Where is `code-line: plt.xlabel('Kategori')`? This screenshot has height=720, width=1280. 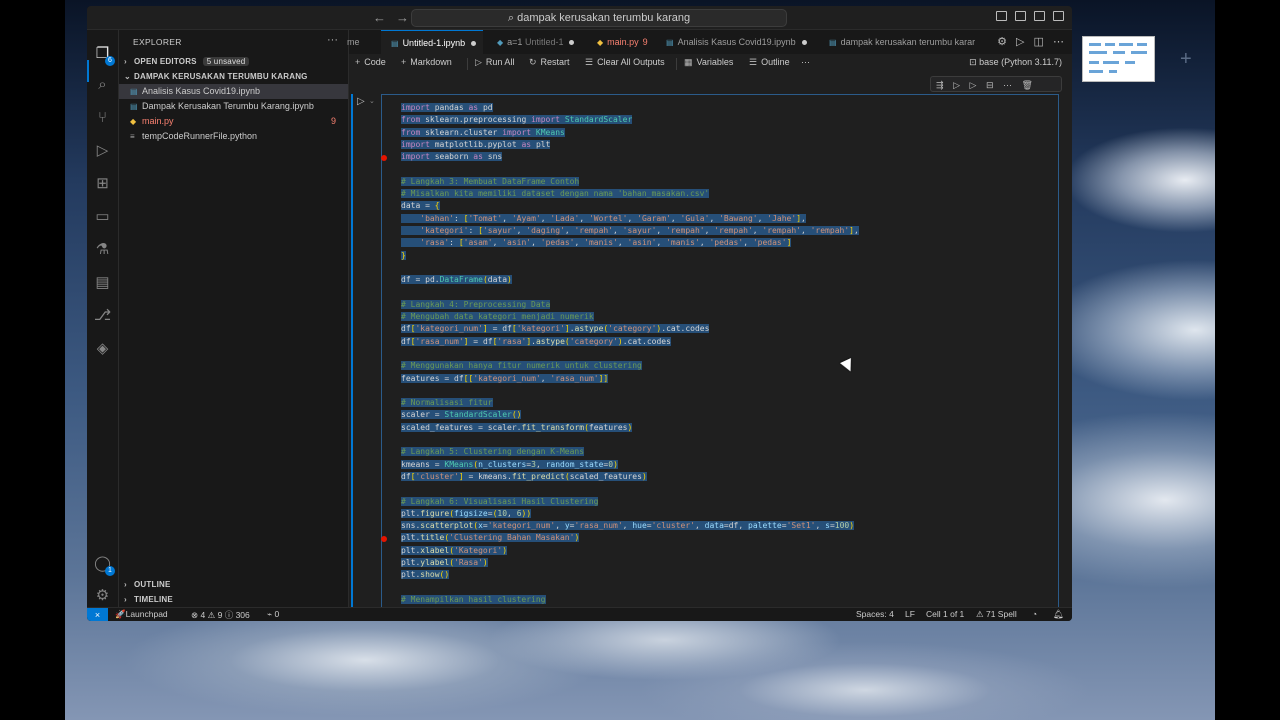 code-line: plt.xlabel('Kategori') is located at coordinates (726, 551).